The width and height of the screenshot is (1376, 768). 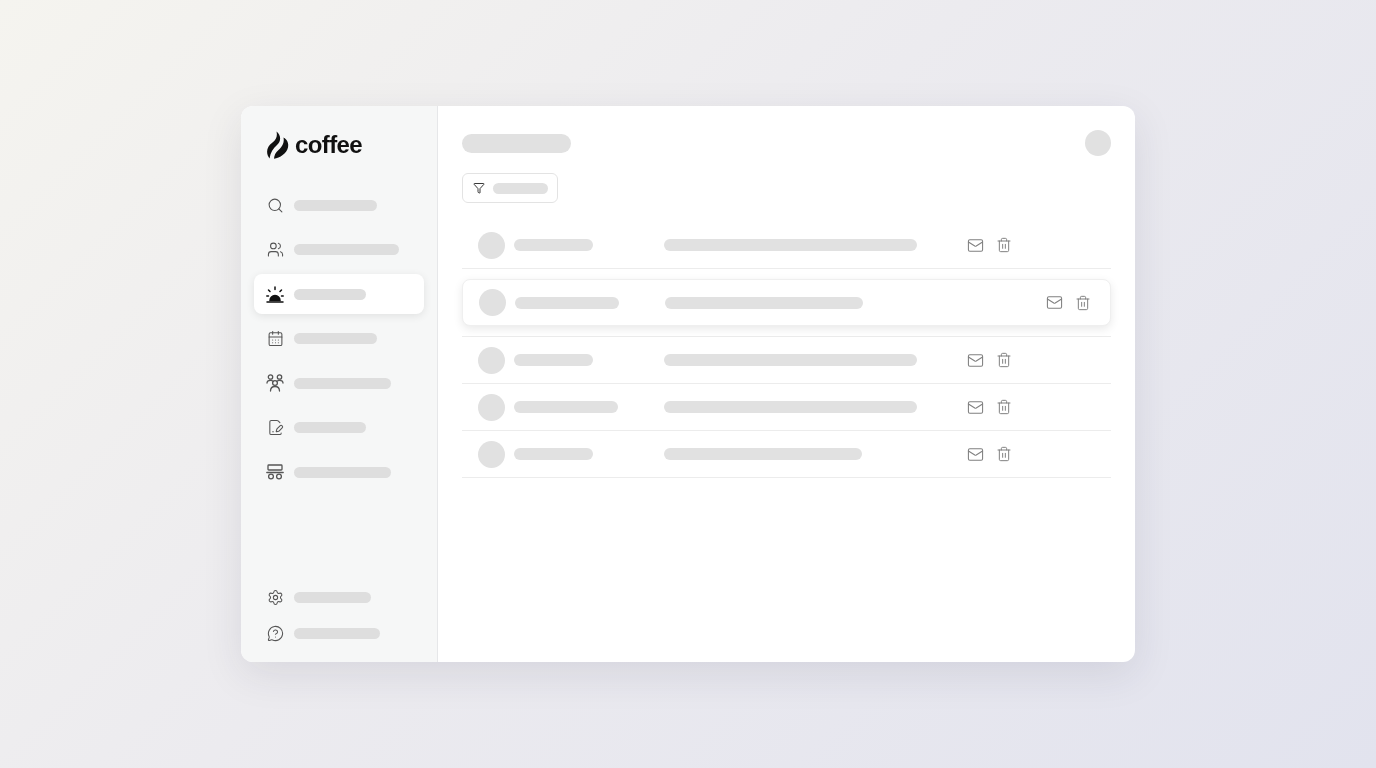 I want to click on filter-button, so click(x=510, y=188).